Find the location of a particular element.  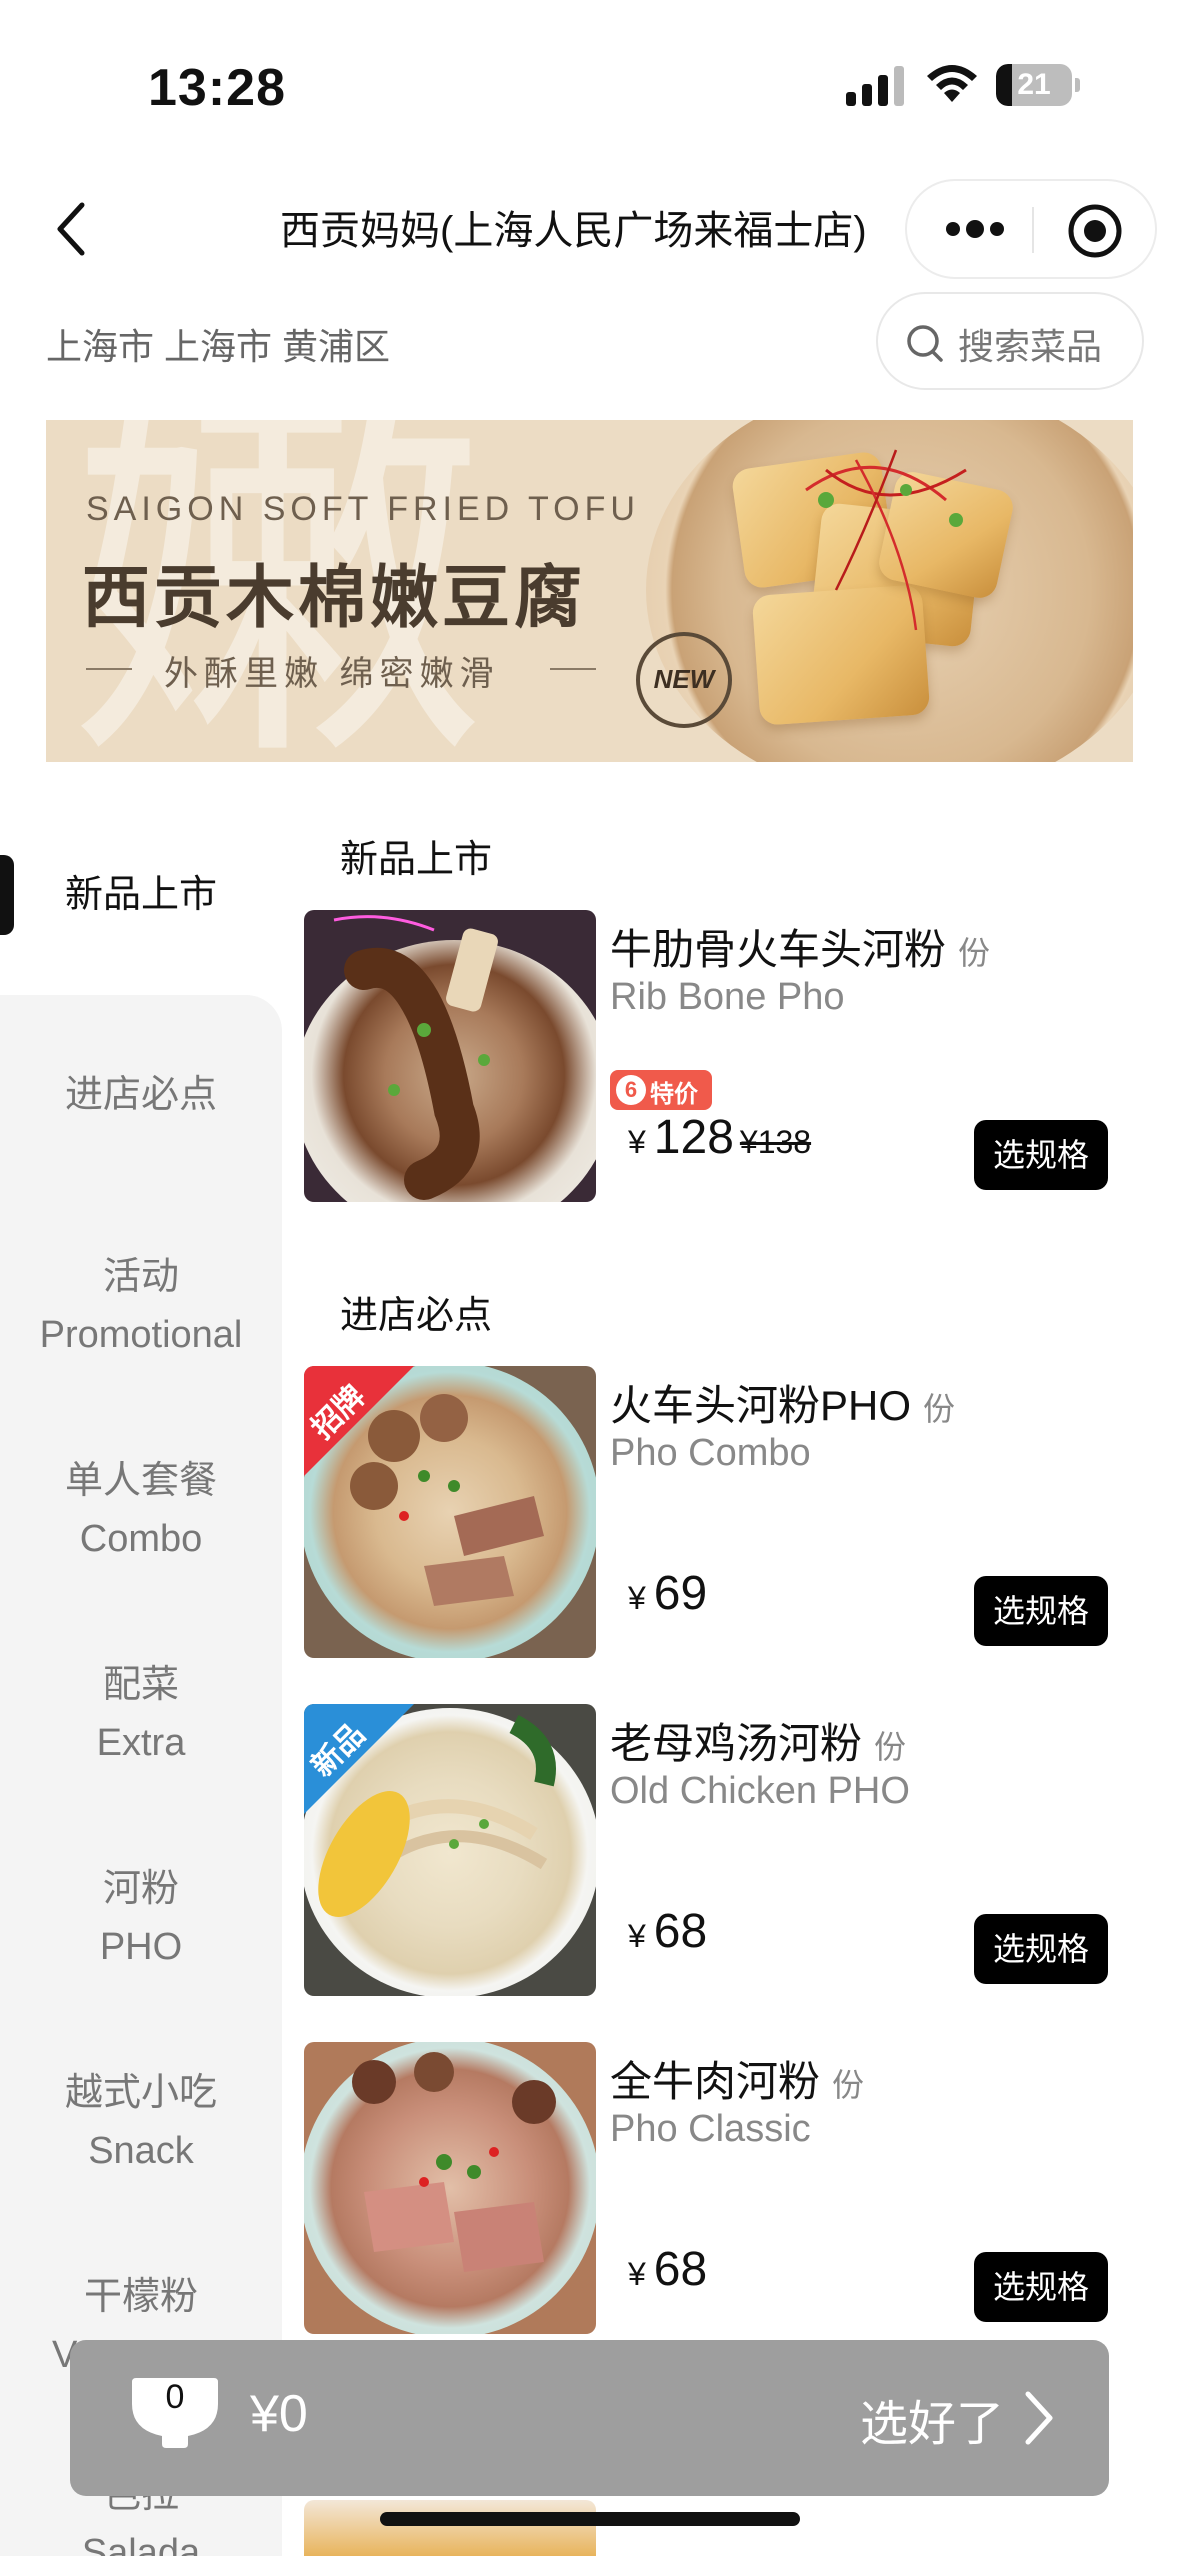

cart-bar: 0 ¥0 选好了 is located at coordinates (589, 2418).